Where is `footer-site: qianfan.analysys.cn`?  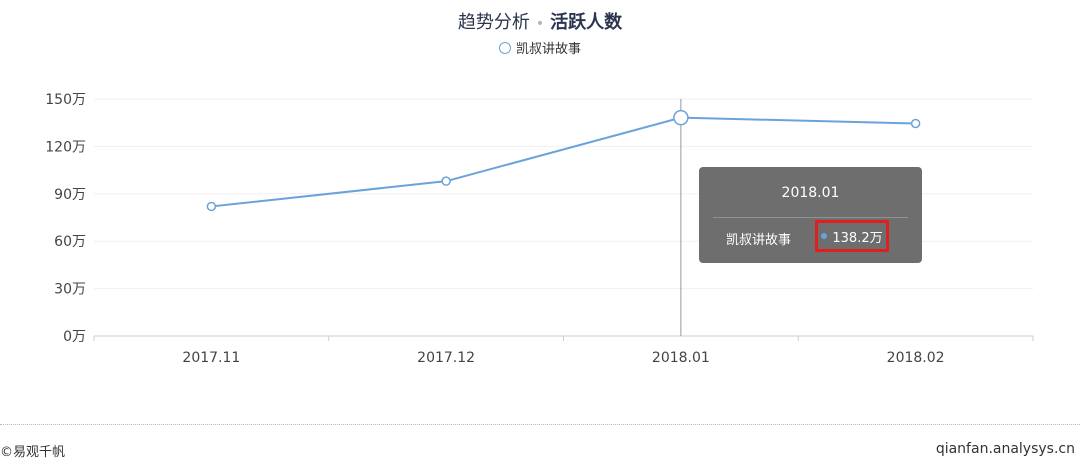
footer-site: qianfan.analysys.cn is located at coordinates (1005, 449).